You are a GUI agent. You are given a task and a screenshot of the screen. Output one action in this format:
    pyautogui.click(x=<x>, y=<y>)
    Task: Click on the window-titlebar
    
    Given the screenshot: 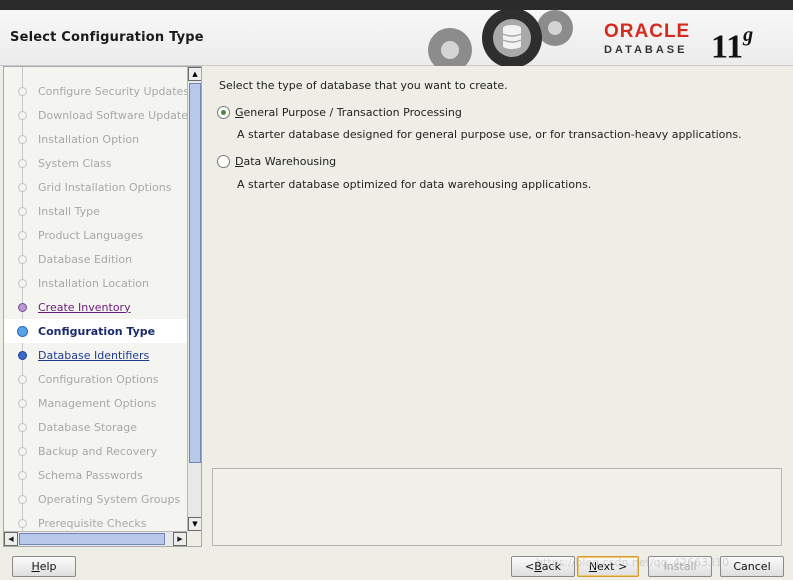 What is the action you would take?
    pyautogui.click(x=396, y=5)
    